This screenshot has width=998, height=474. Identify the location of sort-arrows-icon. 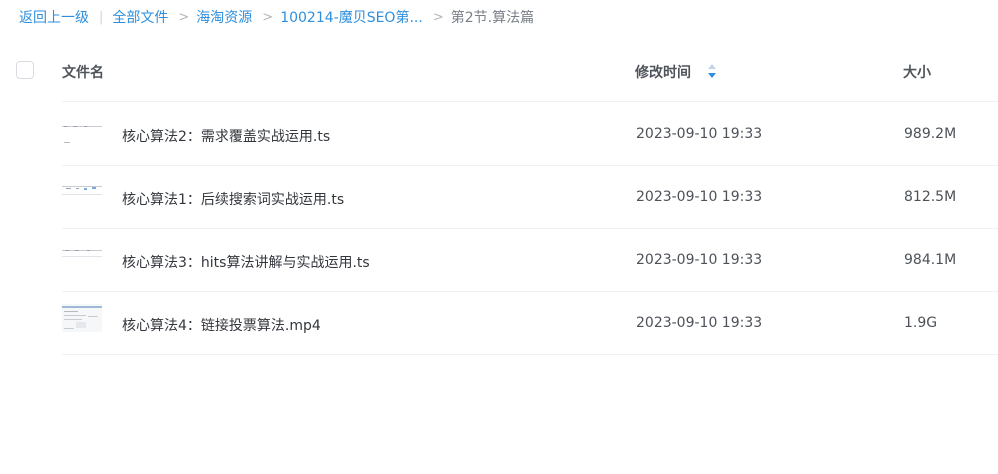
(712, 71).